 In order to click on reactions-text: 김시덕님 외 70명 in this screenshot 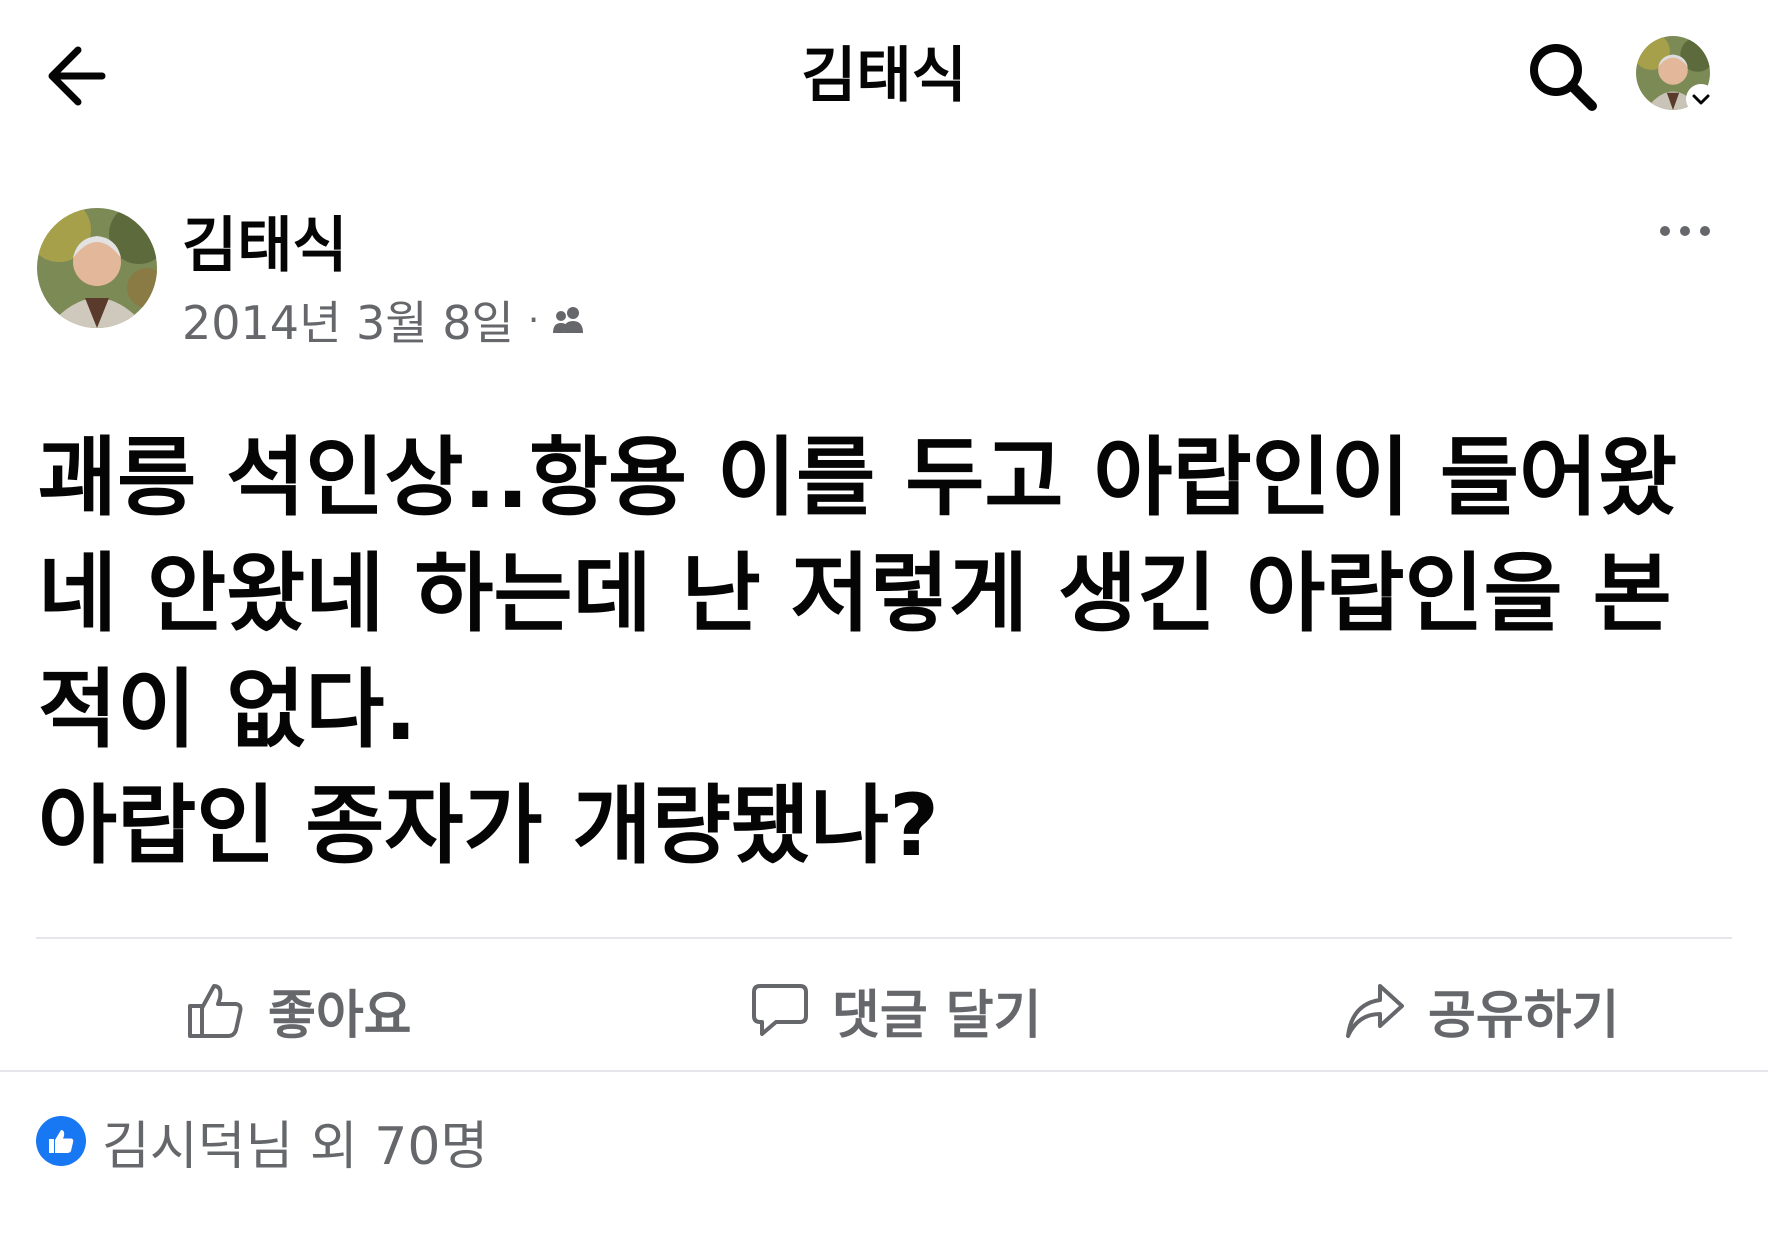, I will do `click(295, 1146)`.